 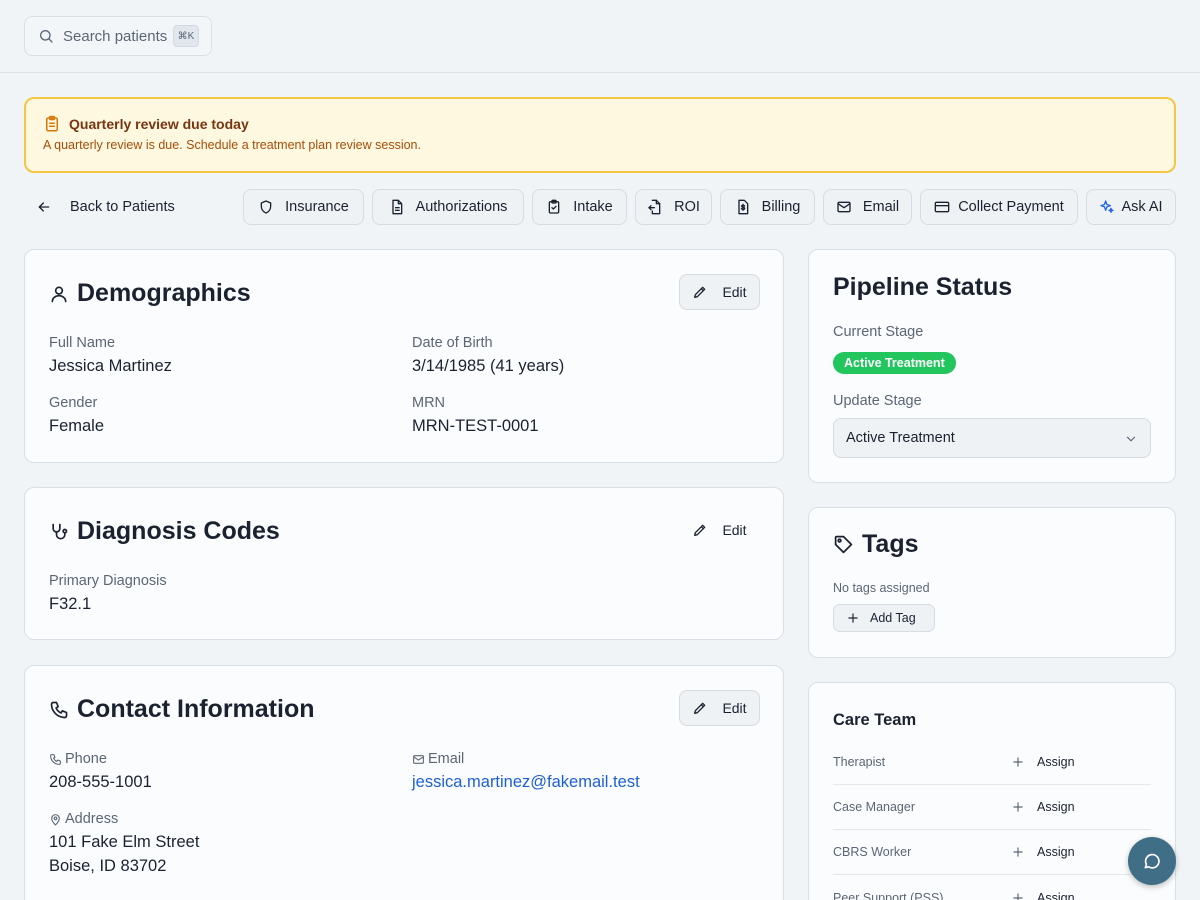 I want to click on chat-bubble-icon, so click(x=1152, y=861).